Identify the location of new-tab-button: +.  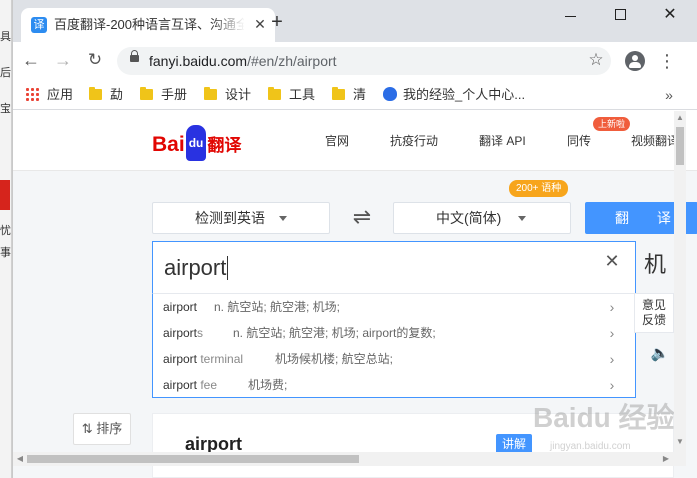
(277, 22).